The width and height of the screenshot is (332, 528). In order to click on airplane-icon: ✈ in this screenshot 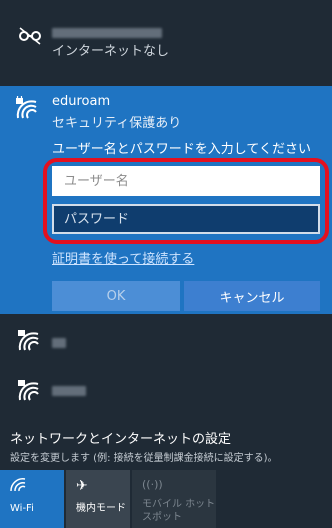, I will do `click(82, 486)`.